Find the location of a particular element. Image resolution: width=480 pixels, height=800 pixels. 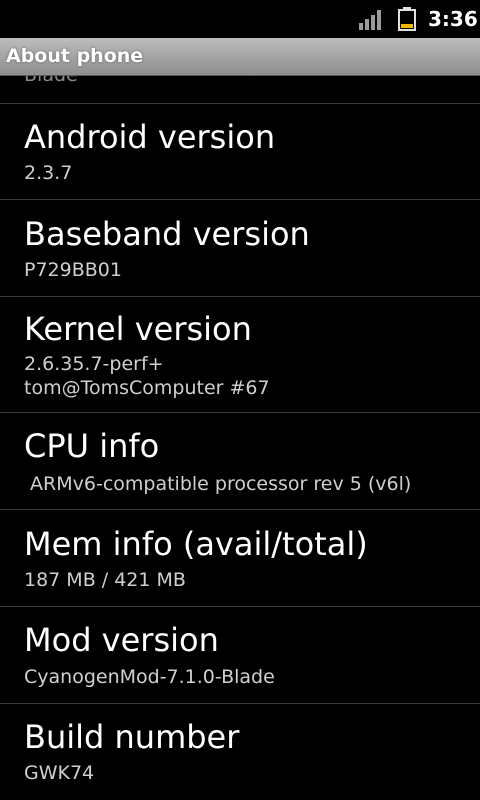

item-summary: P729BB01 is located at coordinates (73, 270).